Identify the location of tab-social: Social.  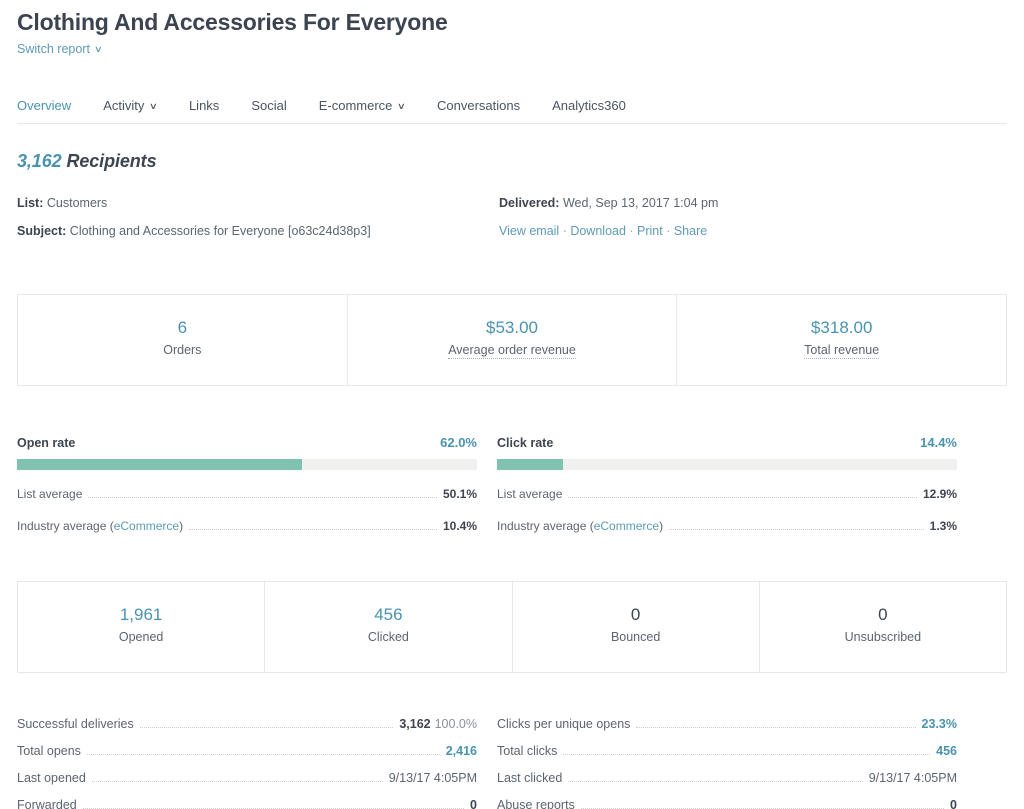
(277, 105).